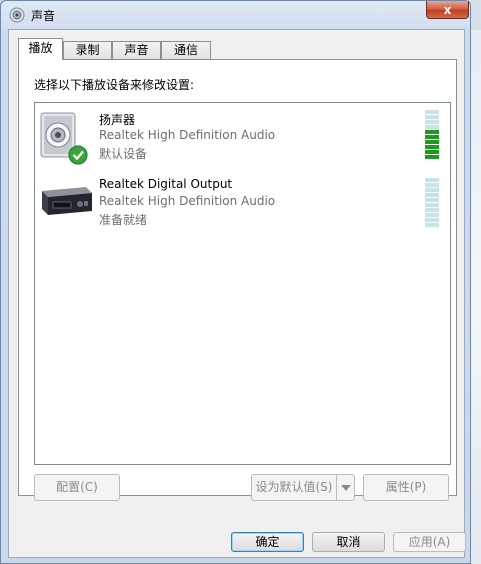 The height and width of the screenshot is (564, 481). Describe the element at coordinates (166, 184) in the screenshot. I see `device-name: Realtek Digital Output` at that location.